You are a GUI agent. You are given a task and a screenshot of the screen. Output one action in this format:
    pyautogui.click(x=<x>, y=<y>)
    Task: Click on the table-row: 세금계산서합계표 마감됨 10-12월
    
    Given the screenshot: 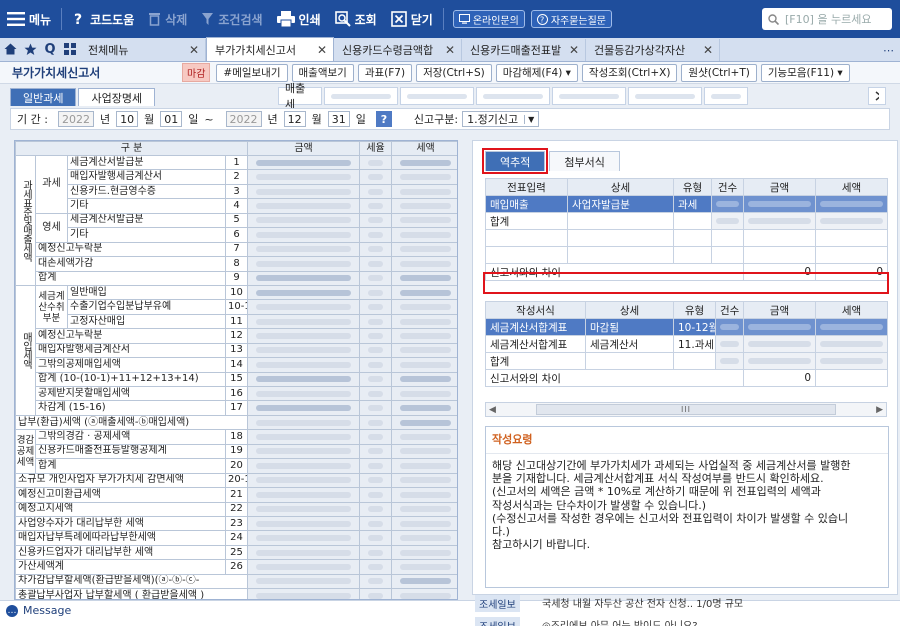 What is the action you would take?
    pyautogui.click(x=686, y=327)
    